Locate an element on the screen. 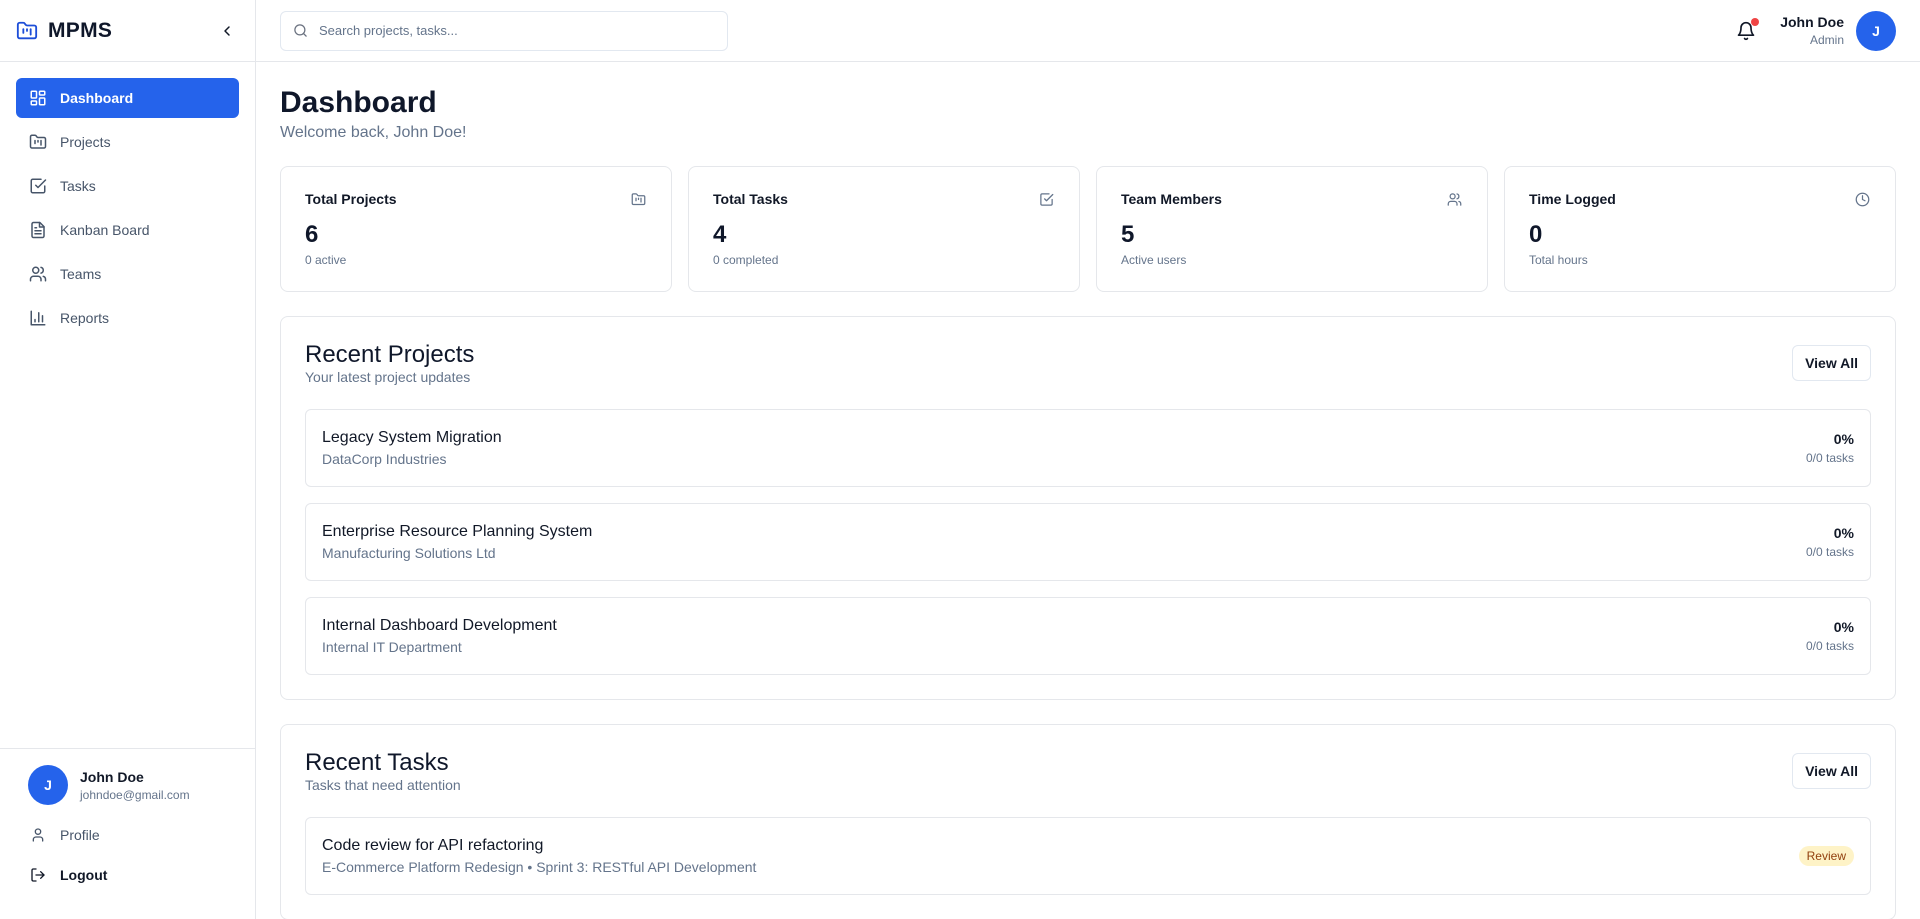  header-avatar: J is located at coordinates (1876, 30).